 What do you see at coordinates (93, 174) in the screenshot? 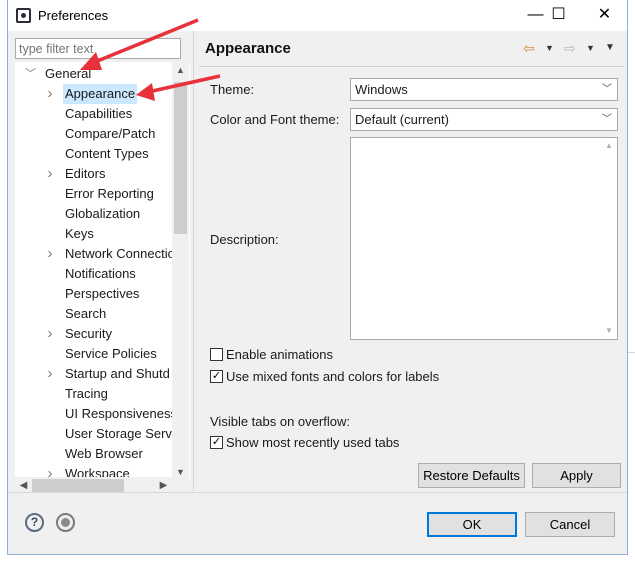
I see `tree-item-editors: › Editors` at bounding box center [93, 174].